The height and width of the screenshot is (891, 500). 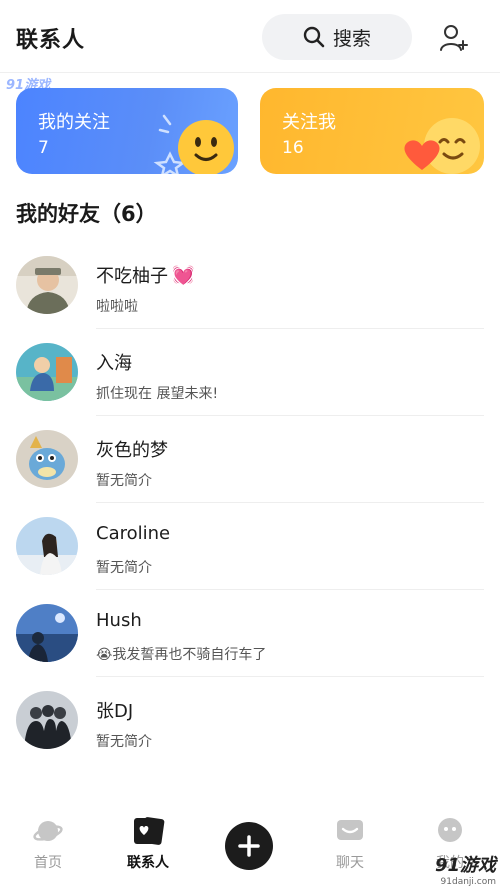 What do you see at coordinates (372, 131) in the screenshot?
I see `followers-card: 关注我 16` at bounding box center [372, 131].